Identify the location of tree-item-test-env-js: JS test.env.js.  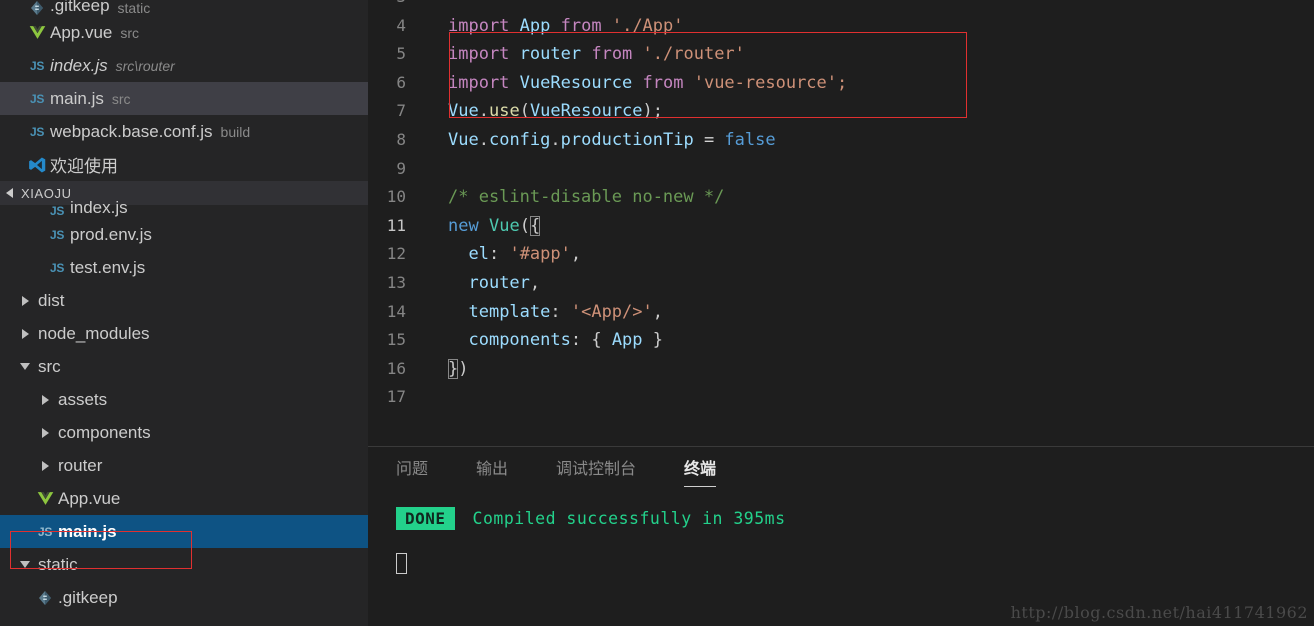
(184, 267).